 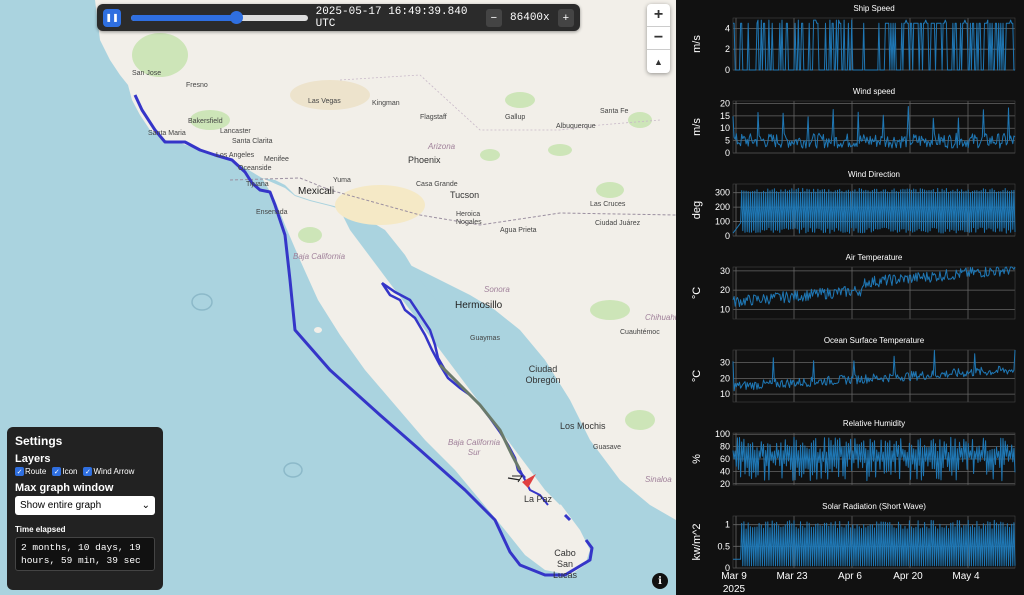 I want to click on timeline-slider, so click(x=219, y=17).